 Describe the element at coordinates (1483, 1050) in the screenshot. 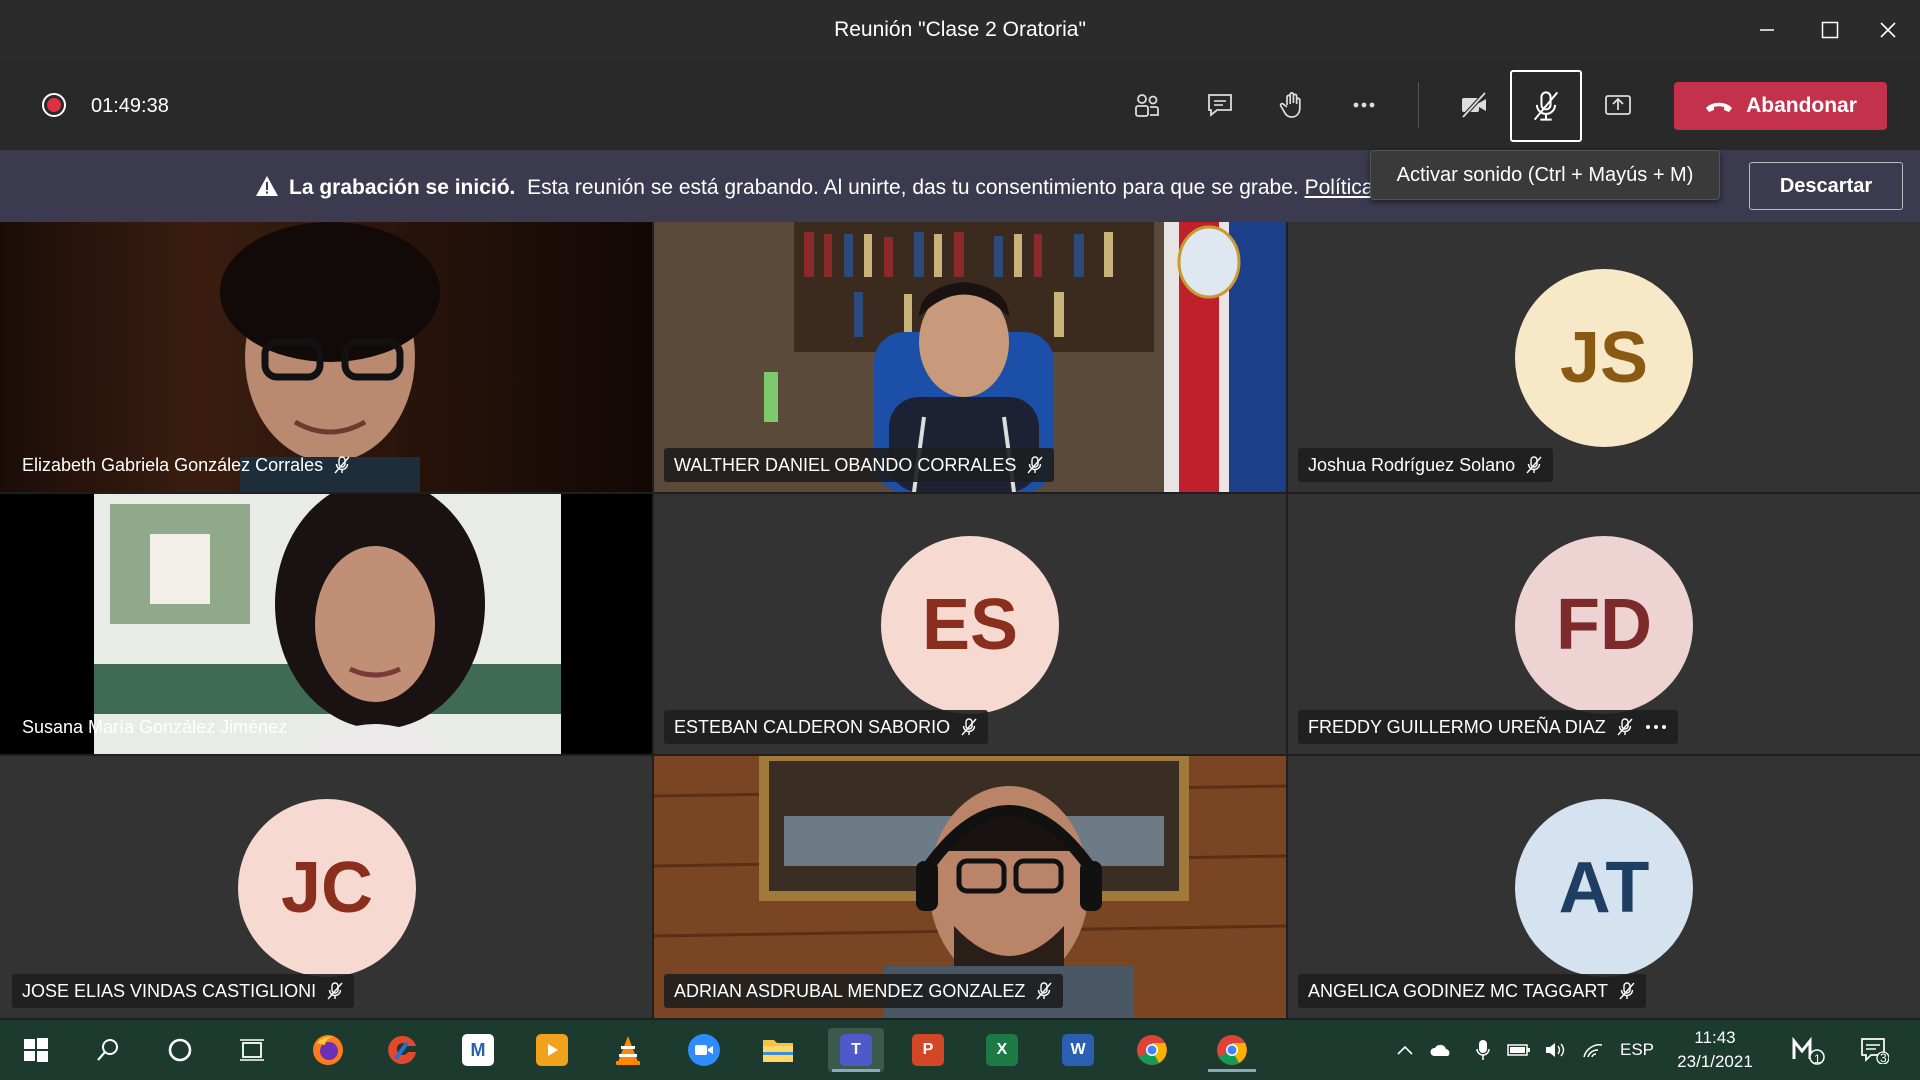

I see `microphone-tray-button` at that location.